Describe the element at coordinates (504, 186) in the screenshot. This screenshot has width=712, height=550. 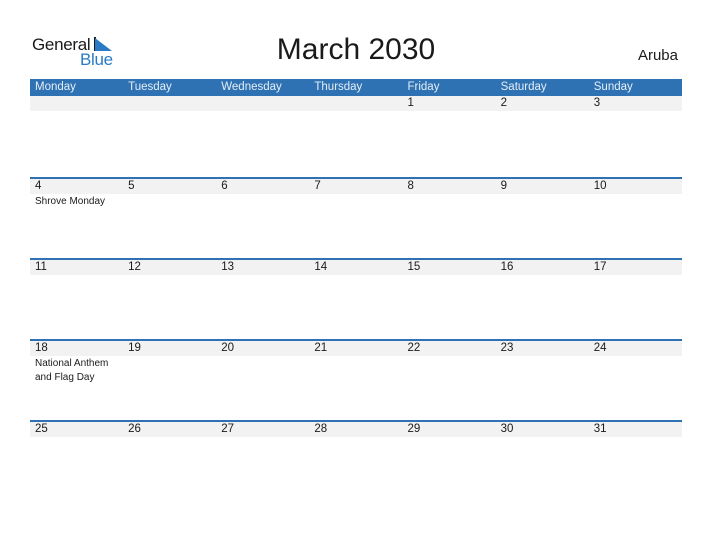
I see `day-number: 9` at that location.